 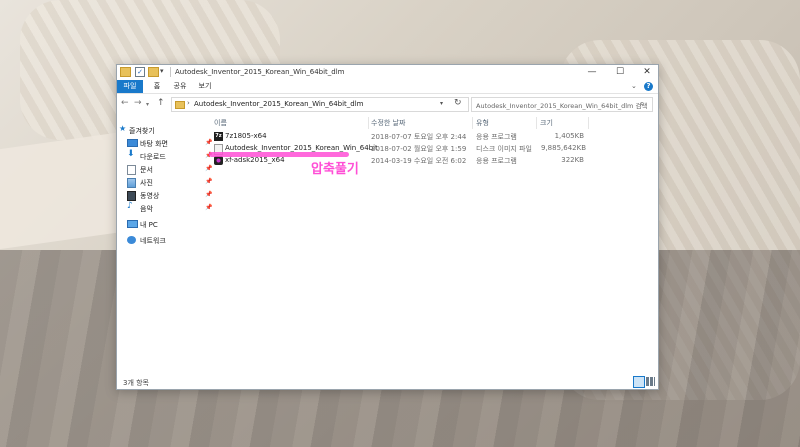 What do you see at coordinates (388, 123) in the screenshot?
I see `column-header-date: 수정한 날짜` at bounding box center [388, 123].